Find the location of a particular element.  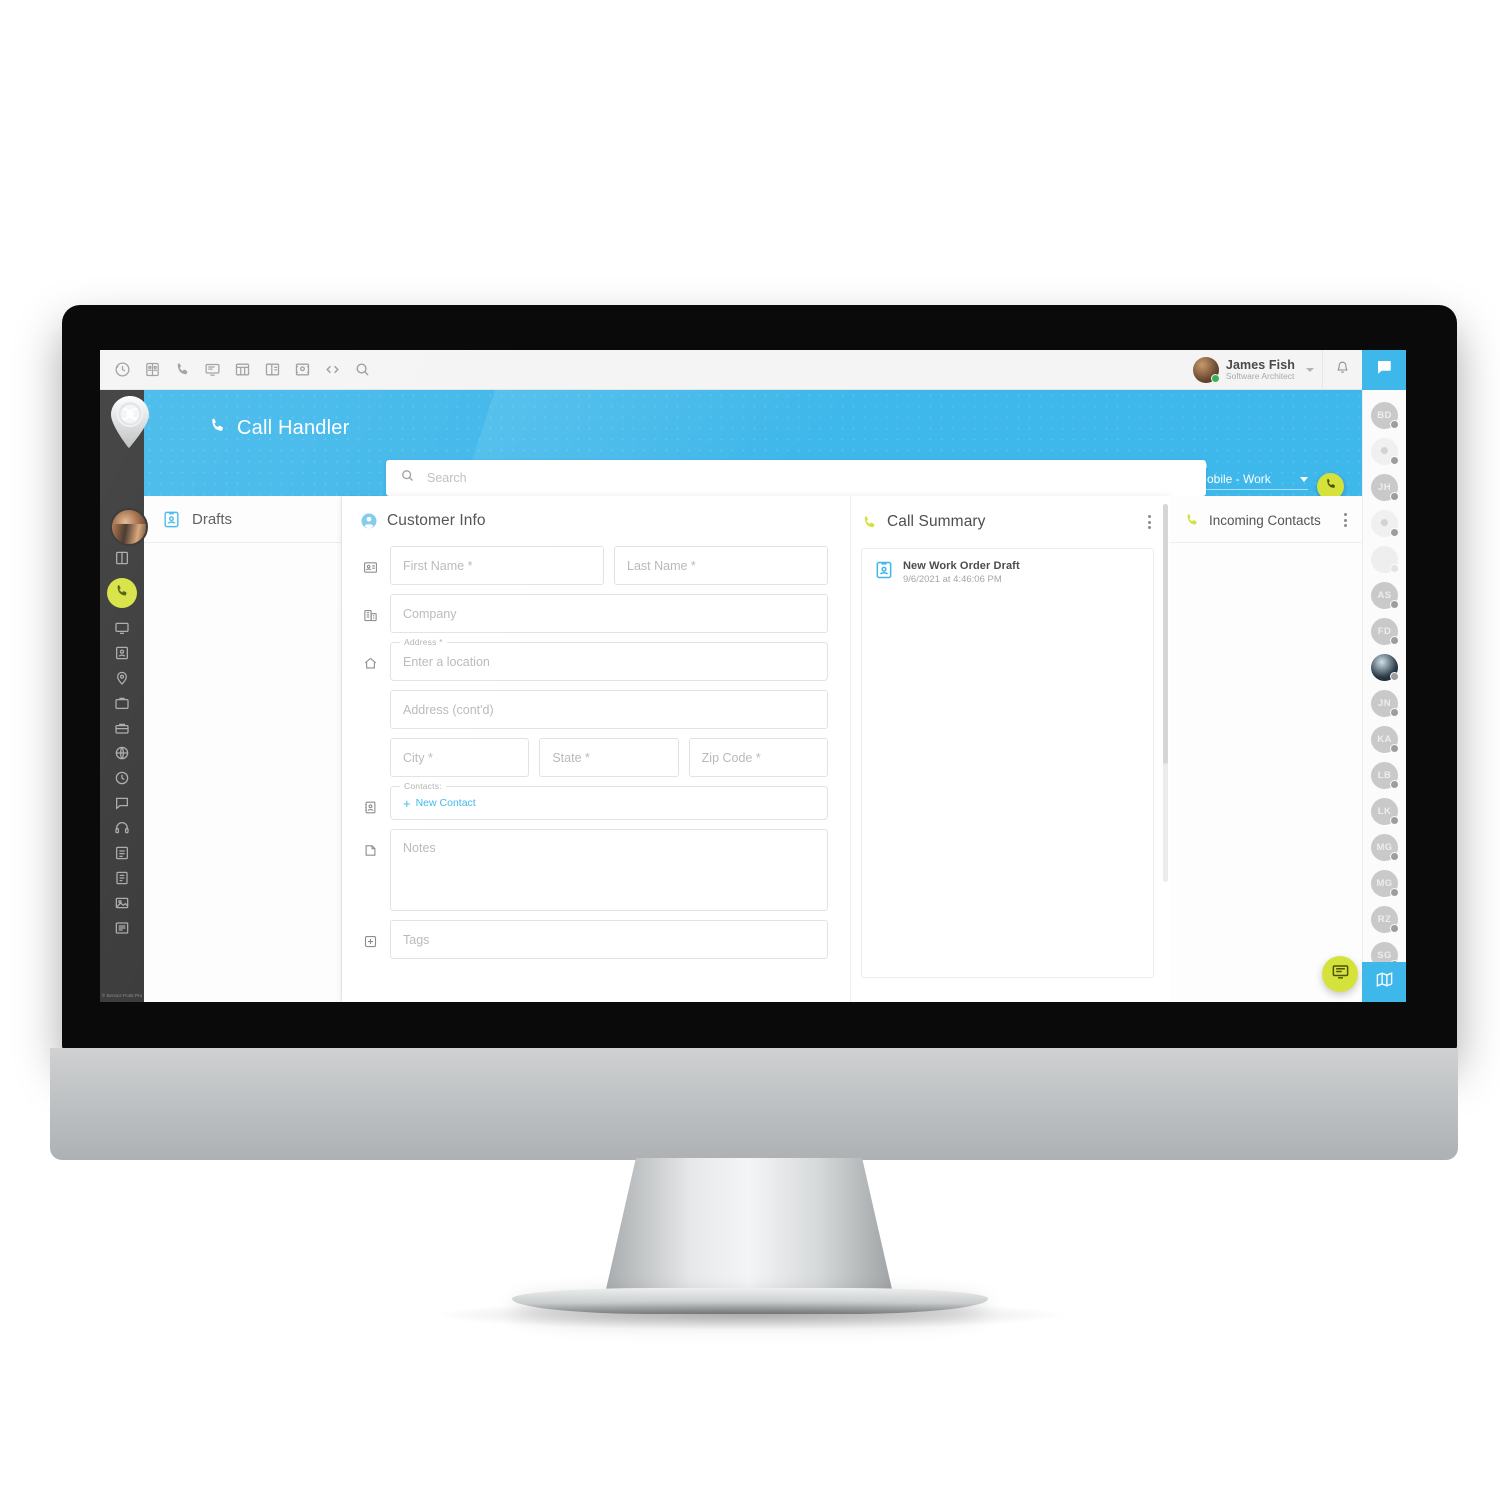

history-icon is located at coordinates (122, 369).